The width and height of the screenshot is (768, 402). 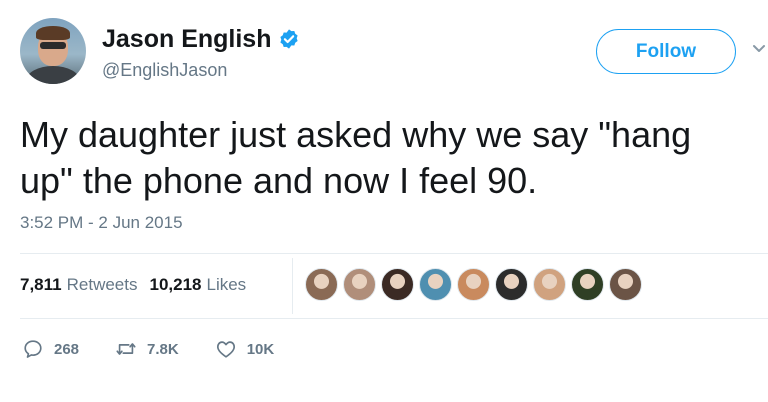 What do you see at coordinates (102, 284) in the screenshot?
I see `retweets-label: Retweets` at bounding box center [102, 284].